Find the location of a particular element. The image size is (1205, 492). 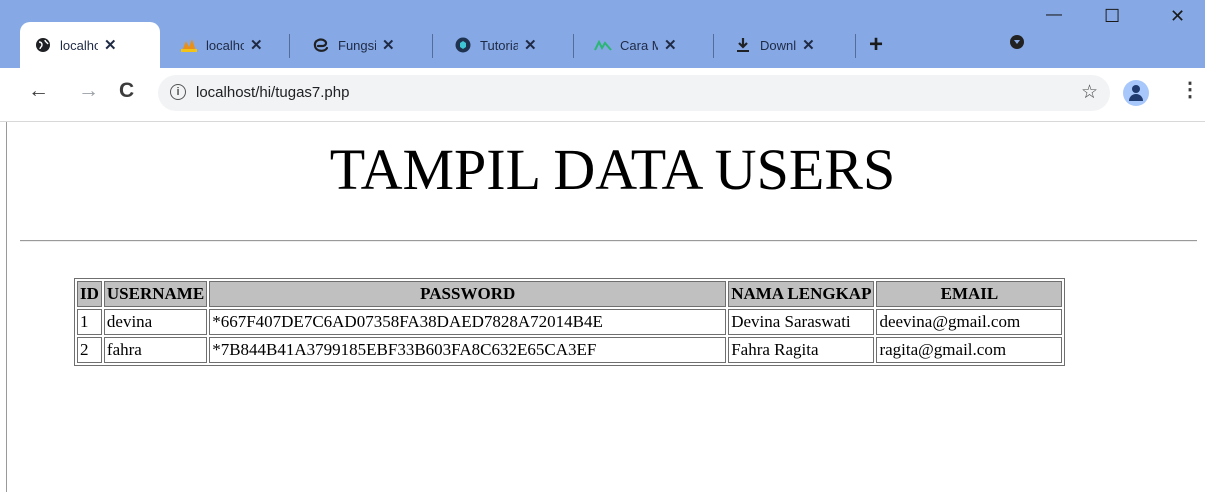

browser-toolbar: ← → C i localhost/hi/tugas7.php ☆ ⋮ is located at coordinates (602, 95).